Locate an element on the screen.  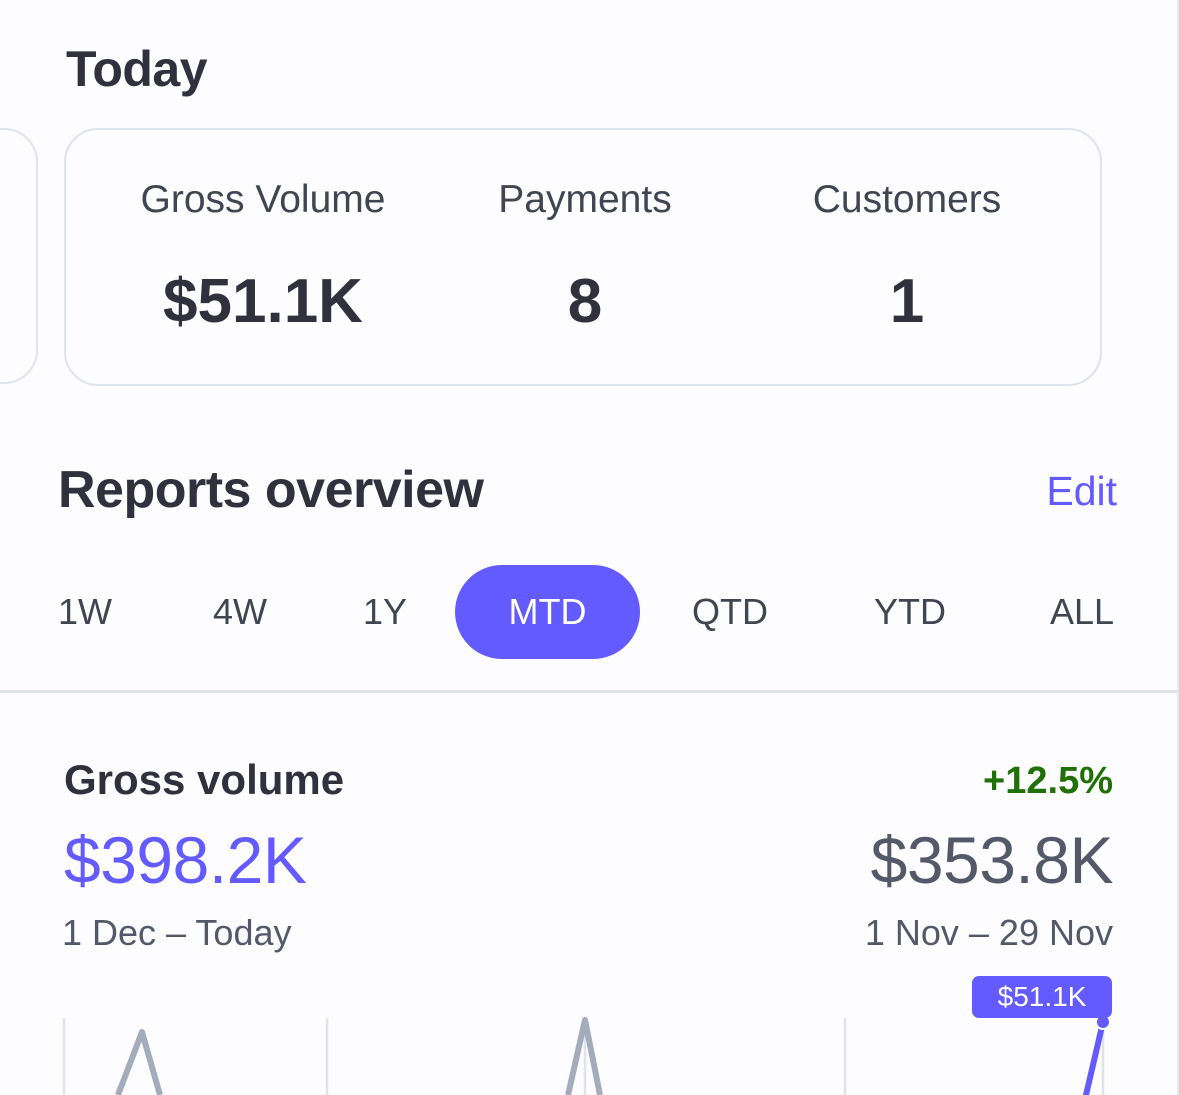
metric-label: Customers is located at coordinates (907, 199).